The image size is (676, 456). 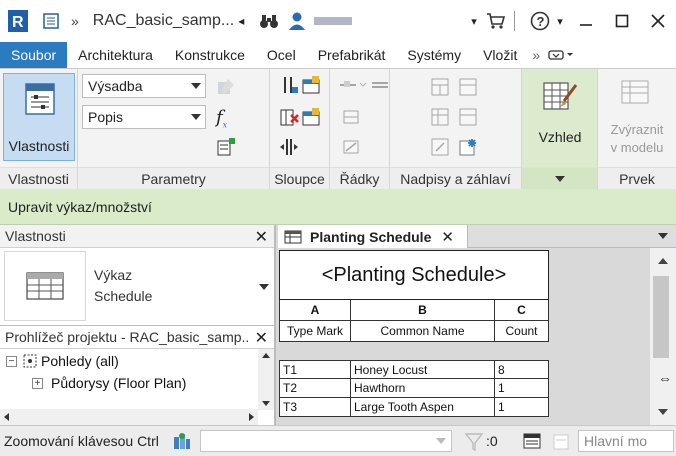 What do you see at coordinates (440, 147) in the screenshot?
I see `group-headers-icon` at bounding box center [440, 147].